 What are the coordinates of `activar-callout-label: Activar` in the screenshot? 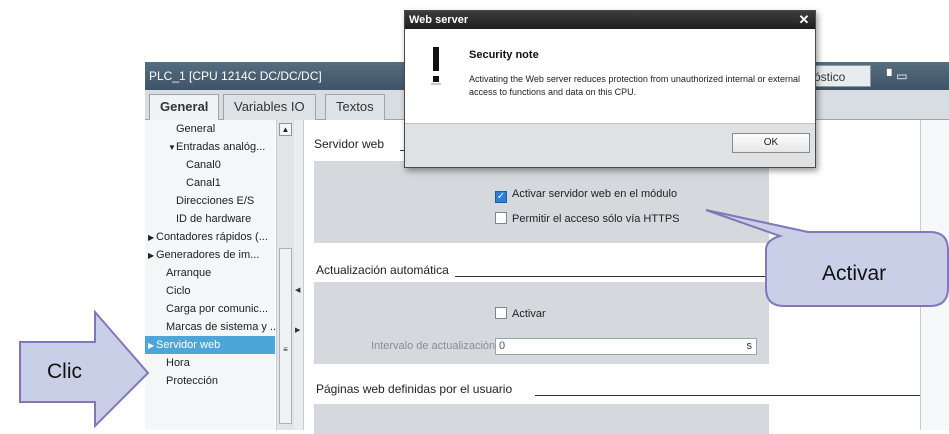 It's located at (854, 273).